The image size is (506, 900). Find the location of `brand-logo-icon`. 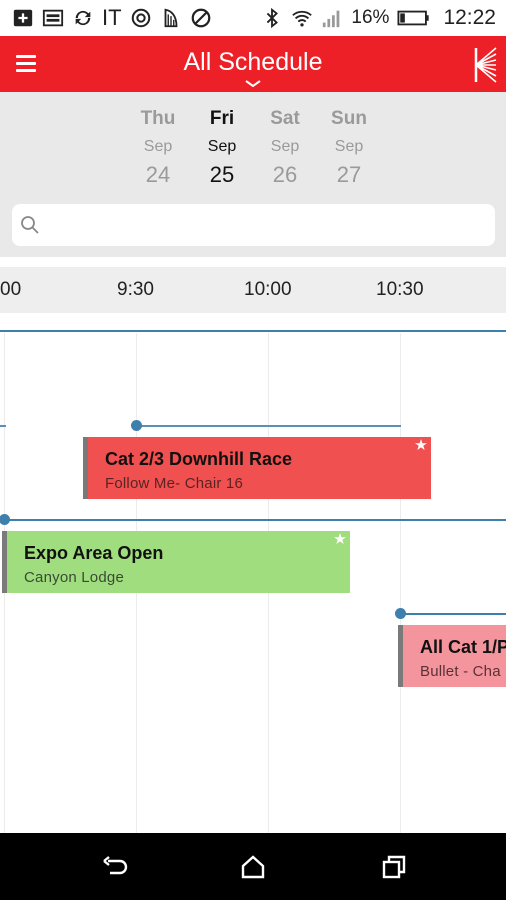

brand-logo-icon is located at coordinates (486, 65).